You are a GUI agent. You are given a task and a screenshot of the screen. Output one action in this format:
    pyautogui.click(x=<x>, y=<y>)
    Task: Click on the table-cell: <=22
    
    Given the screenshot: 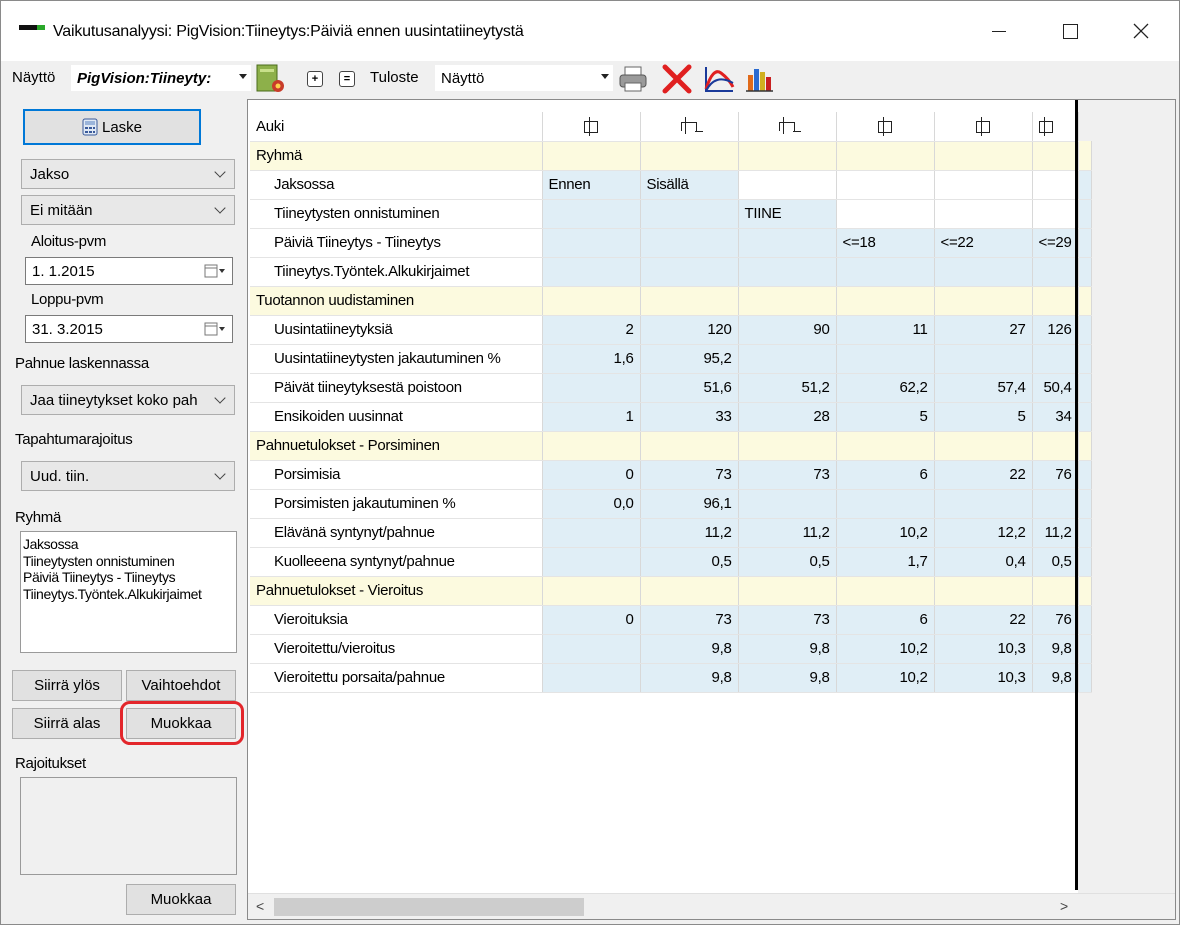 What is the action you would take?
    pyautogui.click(x=983, y=243)
    